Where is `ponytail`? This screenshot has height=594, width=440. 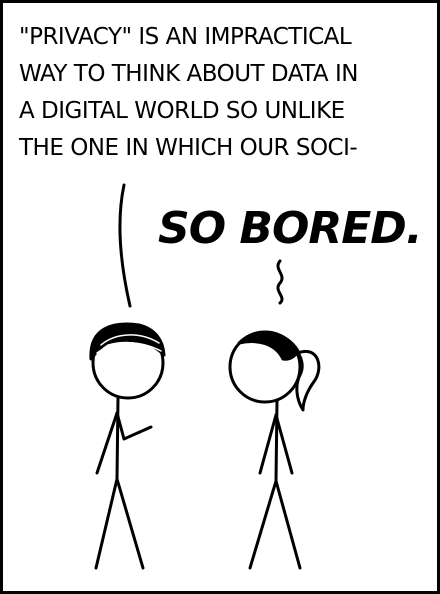
ponytail is located at coordinates (308, 380).